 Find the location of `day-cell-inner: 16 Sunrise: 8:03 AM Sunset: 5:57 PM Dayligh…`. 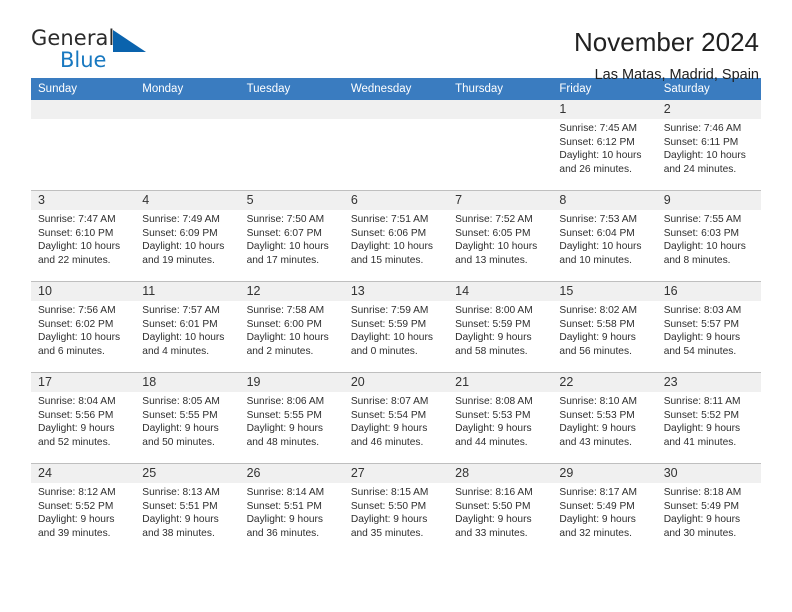

day-cell-inner: 16 Sunrise: 8:03 AM Sunset: 5:57 PM Dayligh… is located at coordinates (708, 327).